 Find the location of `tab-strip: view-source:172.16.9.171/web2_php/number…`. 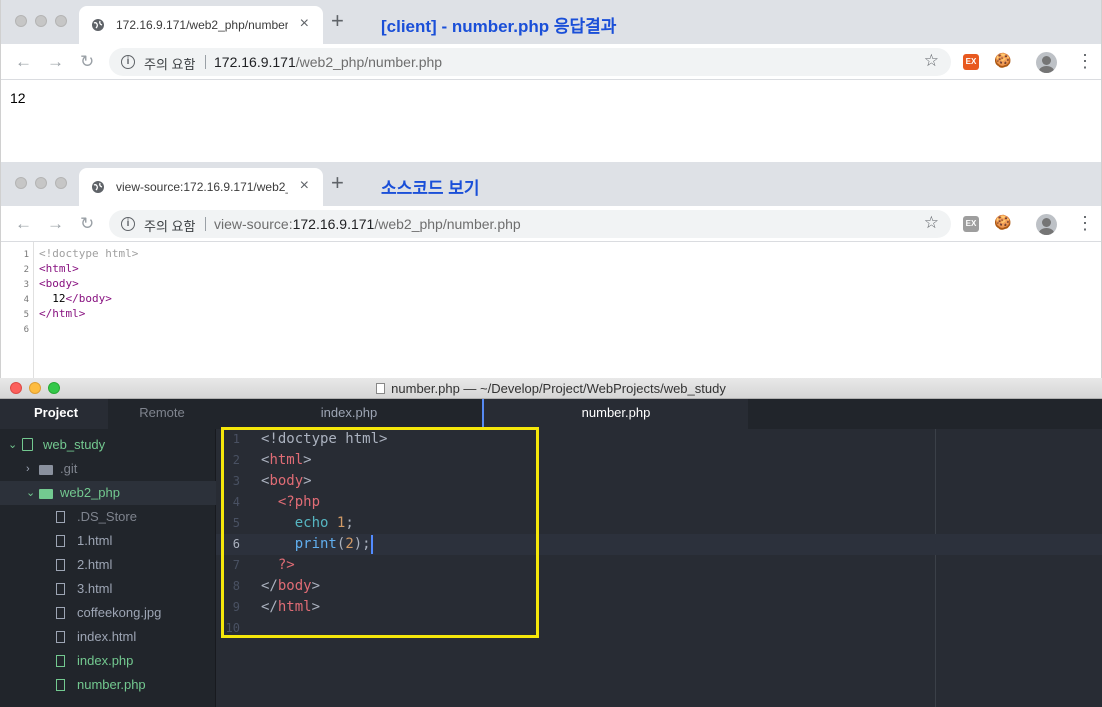

tab-strip: view-source:172.16.9.171/web2_php/number… is located at coordinates (551, 184).